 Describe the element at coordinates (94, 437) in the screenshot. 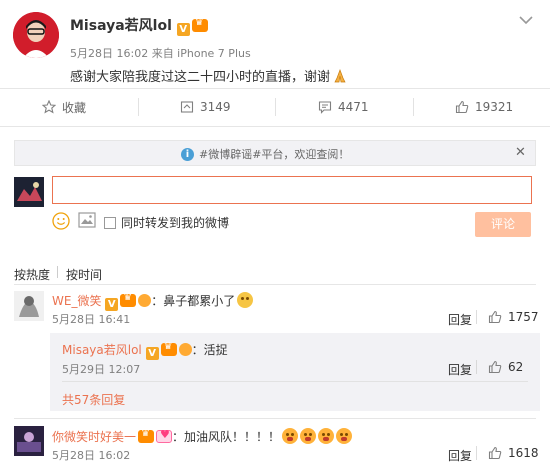

I see `comment-user: 你微笑时好美一` at that location.